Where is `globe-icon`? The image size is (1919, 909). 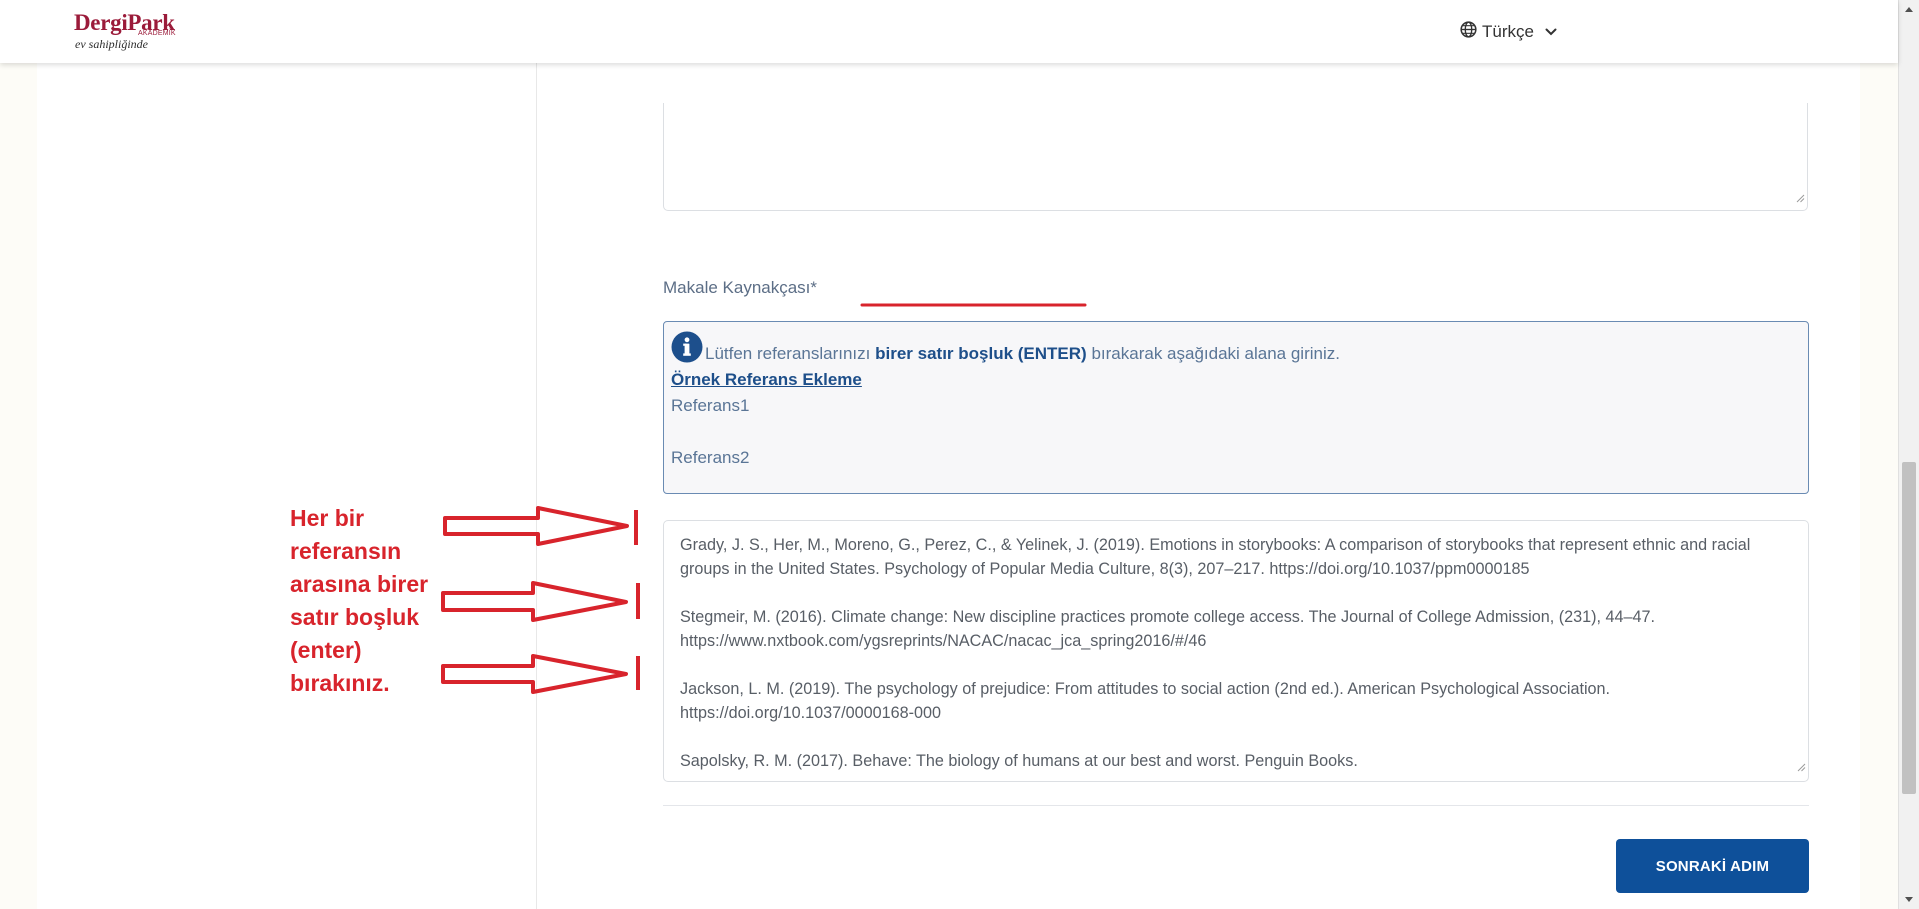 globe-icon is located at coordinates (1468, 32).